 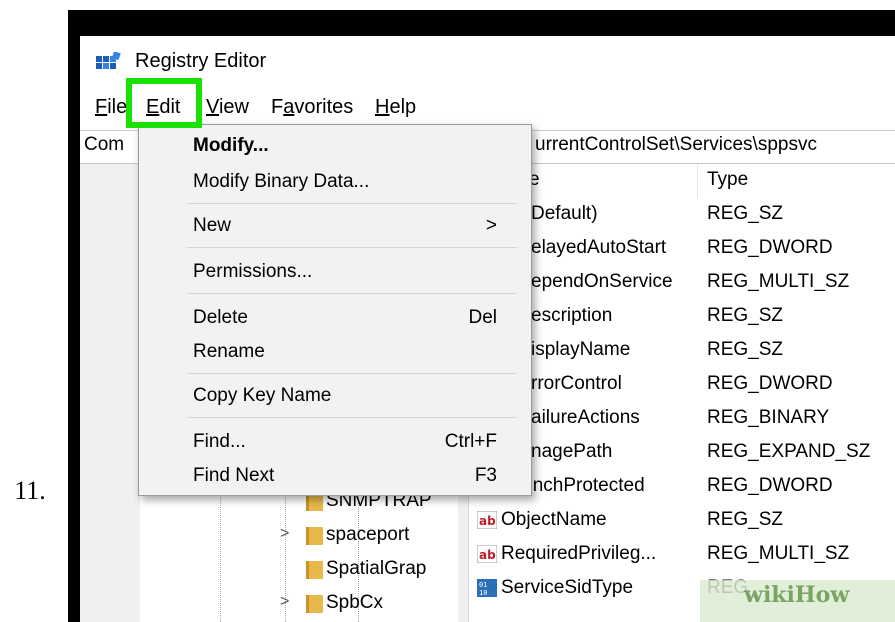 What do you see at coordinates (335, 442) in the screenshot?
I see `menu-item-find: Find... Ctrl+F` at bounding box center [335, 442].